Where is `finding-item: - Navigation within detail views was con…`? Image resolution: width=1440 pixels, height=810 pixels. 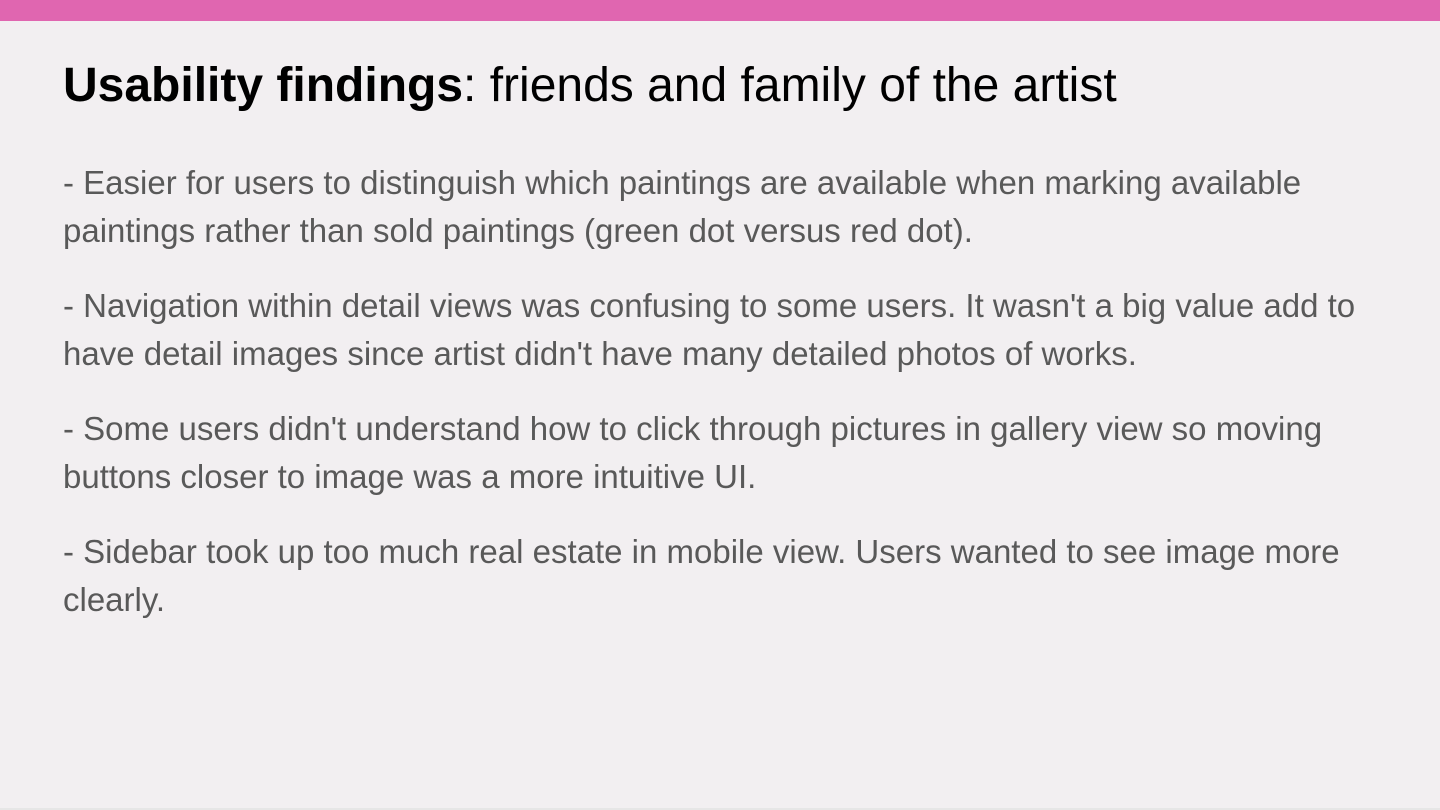
finding-item: - Navigation within detail views was con… is located at coordinates (709, 329).